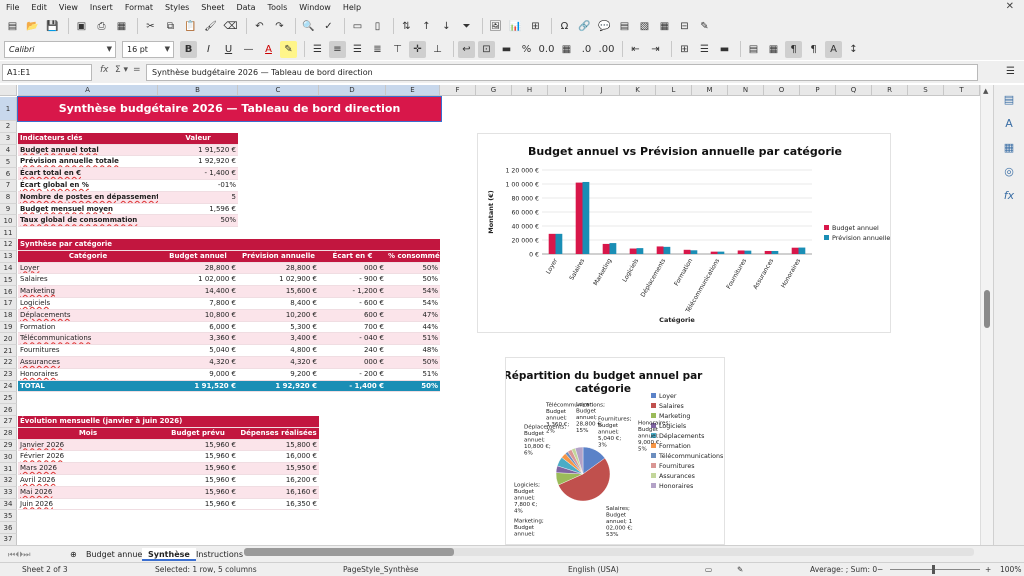 Image resolution: width=1024 pixels, height=576 pixels. What do you see at coordinates (52, 26) in the screenshot?
I see `save-icon: 💾` at bounding box center [52, 26].